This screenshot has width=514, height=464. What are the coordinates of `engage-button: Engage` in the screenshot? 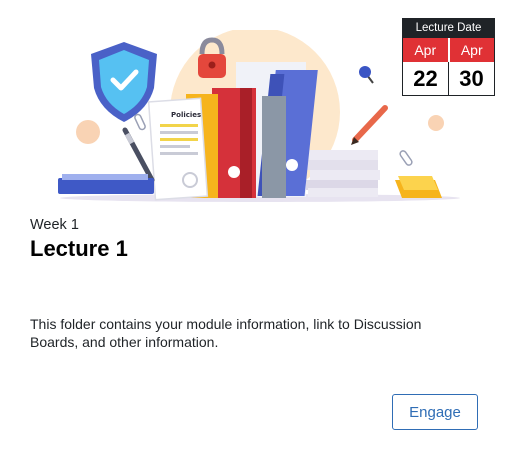 It's located at (435, 412).